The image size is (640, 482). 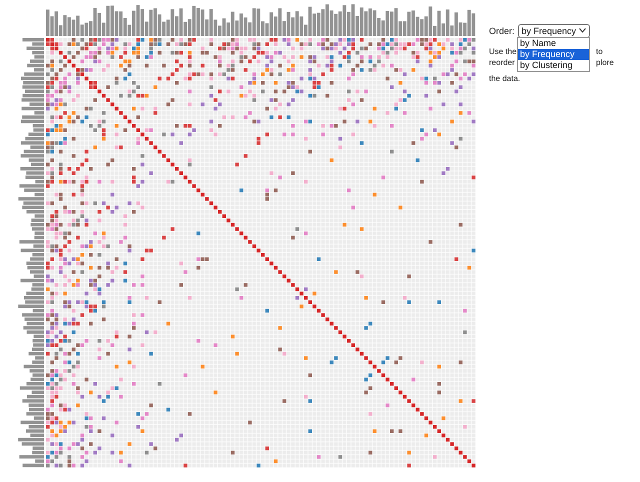 I want to click on description-text: reorder, so click(x=502, y=62).